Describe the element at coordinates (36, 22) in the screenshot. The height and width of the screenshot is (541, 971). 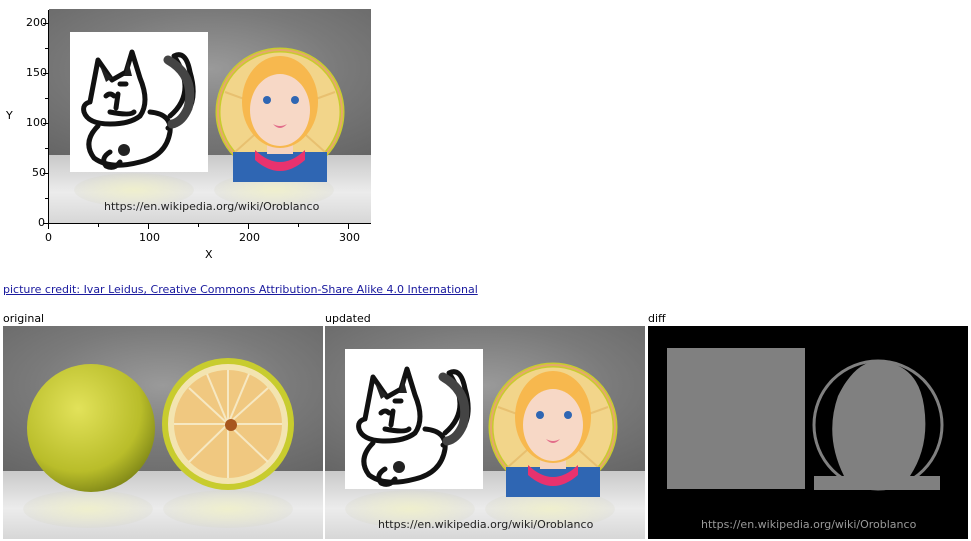
I see `y-tick-label: 200` at that location.